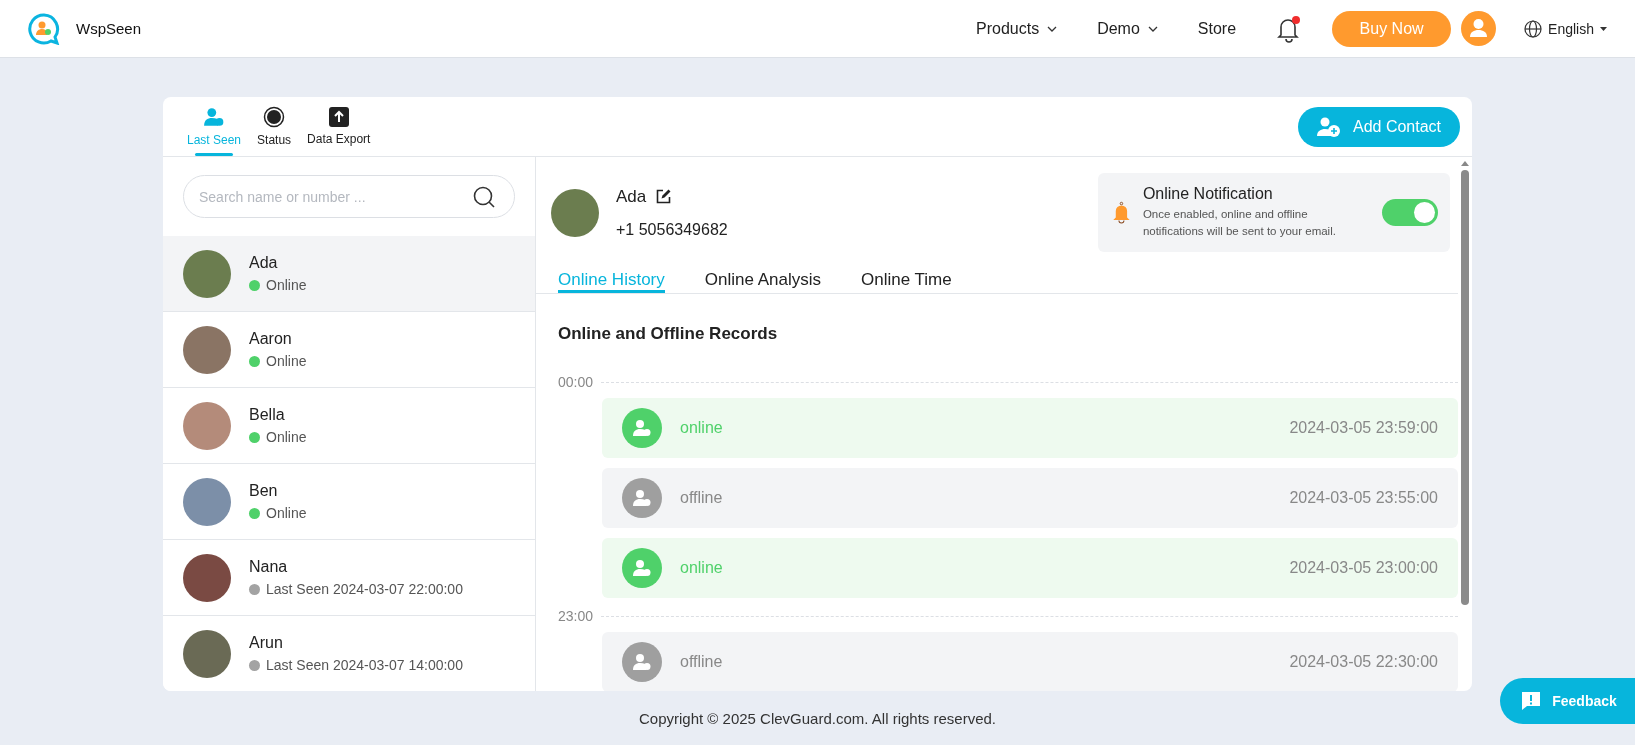  What do you see at coordinates (672, 229) in the screenshot?
I see `profile-phone: +1 5056349682` at bounding box center [672, 229].